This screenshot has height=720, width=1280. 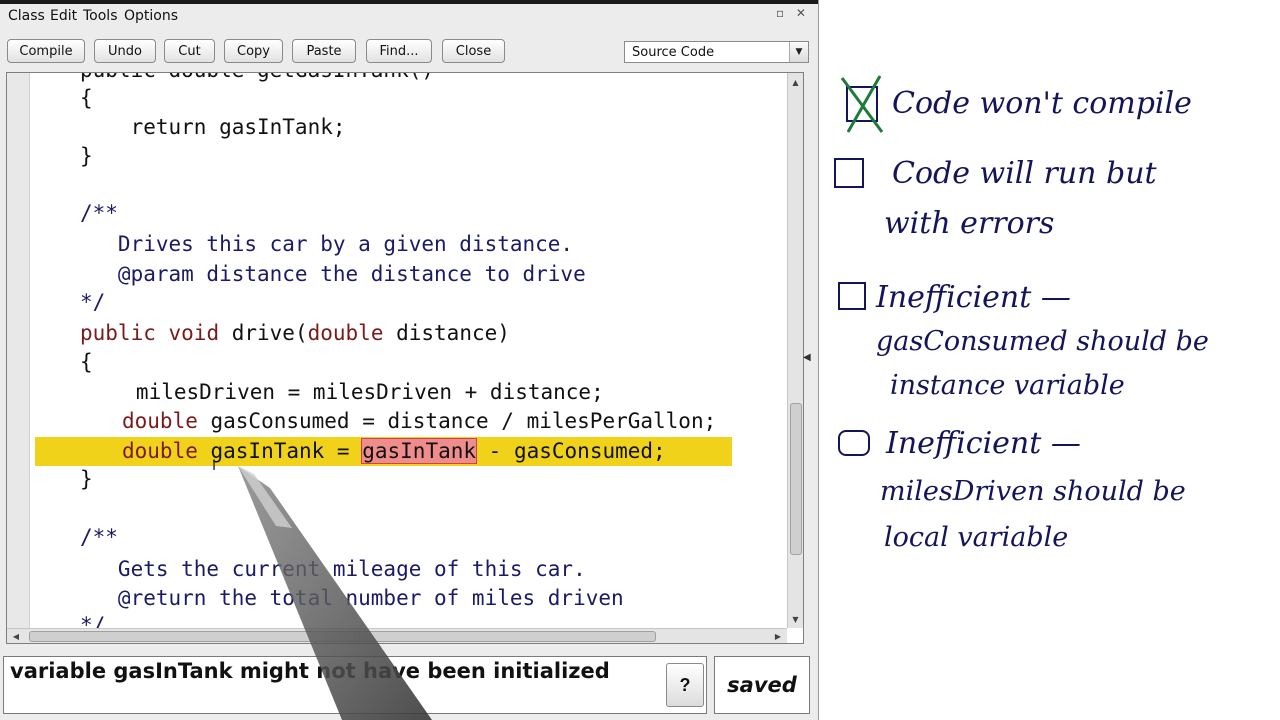 I want to click on option-inefficient-gas-cont: gasConsumed should be, so click(x=1042, y=341).